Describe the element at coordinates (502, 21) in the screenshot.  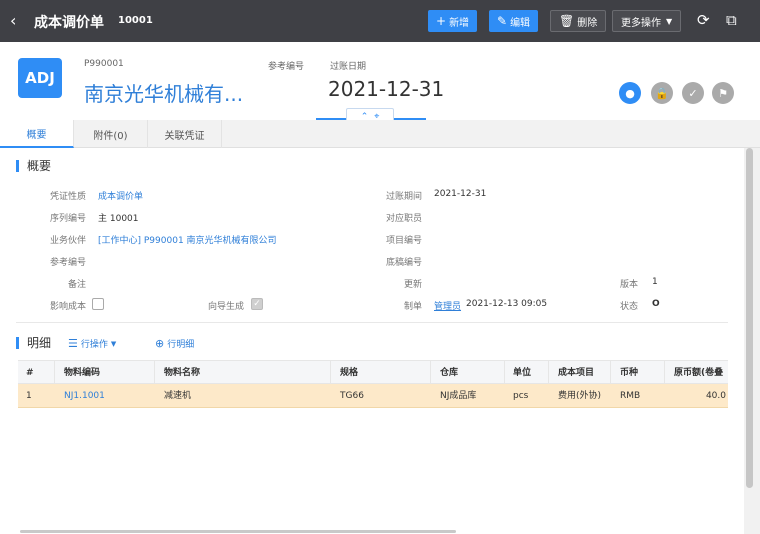
I see `edit-icon: ✎` at that location.